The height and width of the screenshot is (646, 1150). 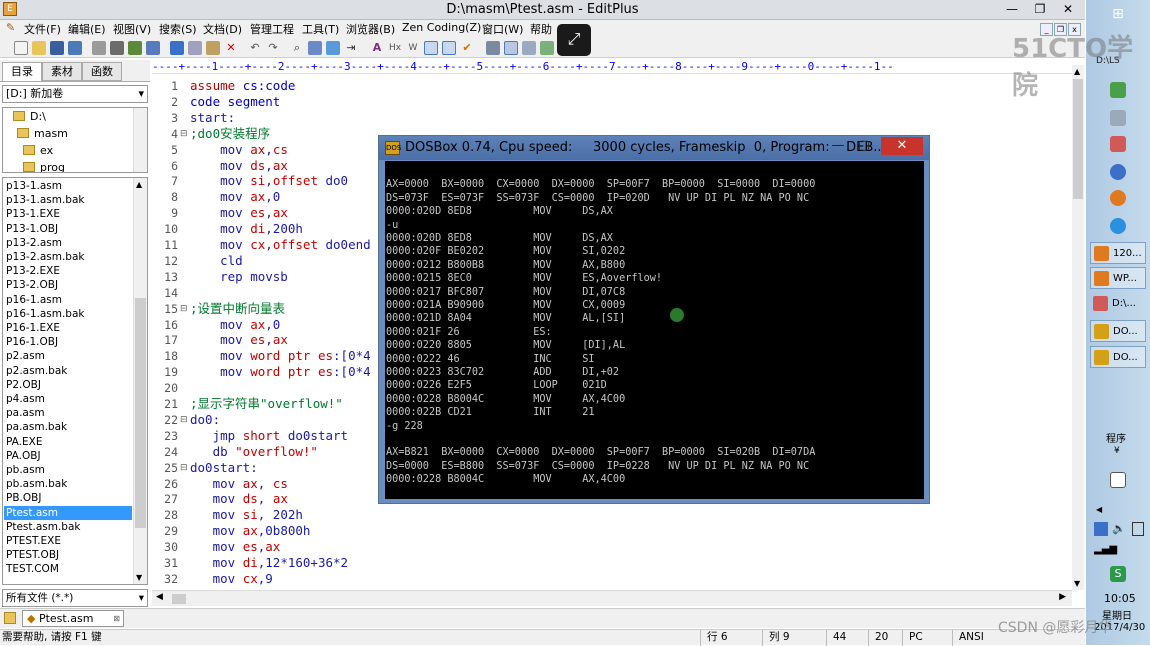 I want to click on dosbox-close-button: ✕, so click(x=902, y=146).